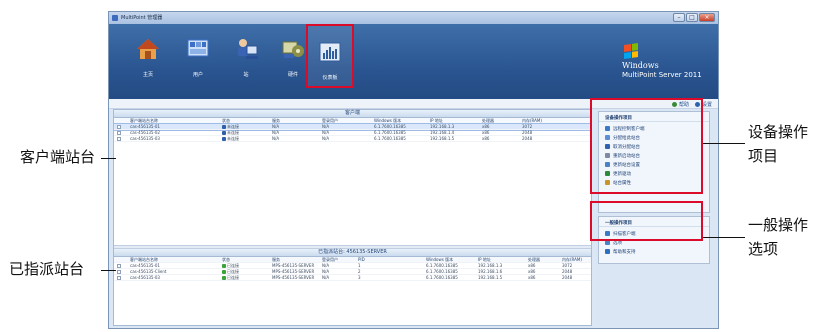 The height and width of the screenshot is (332, 824). What do you see at coordinates (778, 225) in the screenshot?
I see `general-tasks-annotation-line1: 一般操作` at bounding box center [778, 225].